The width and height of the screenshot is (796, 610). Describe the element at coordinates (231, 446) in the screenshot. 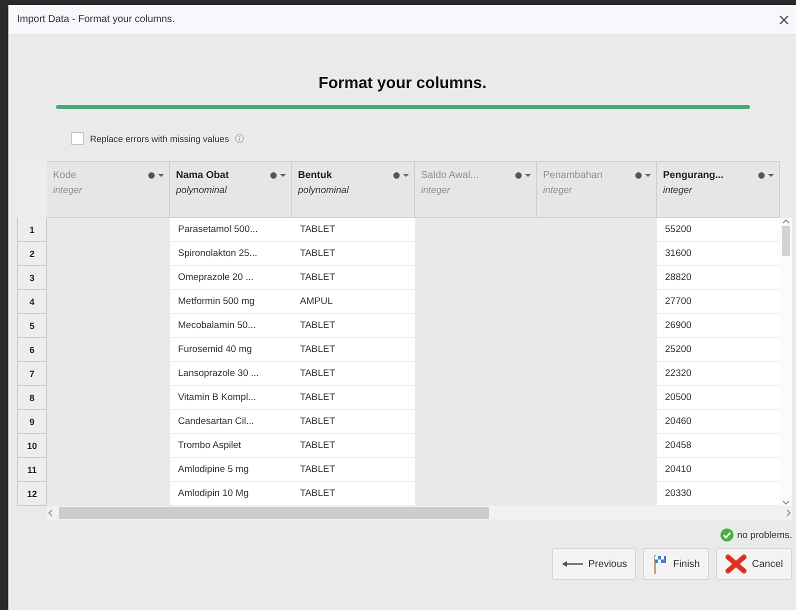

I see `table-cell: Trombo Aspilet` at that location.